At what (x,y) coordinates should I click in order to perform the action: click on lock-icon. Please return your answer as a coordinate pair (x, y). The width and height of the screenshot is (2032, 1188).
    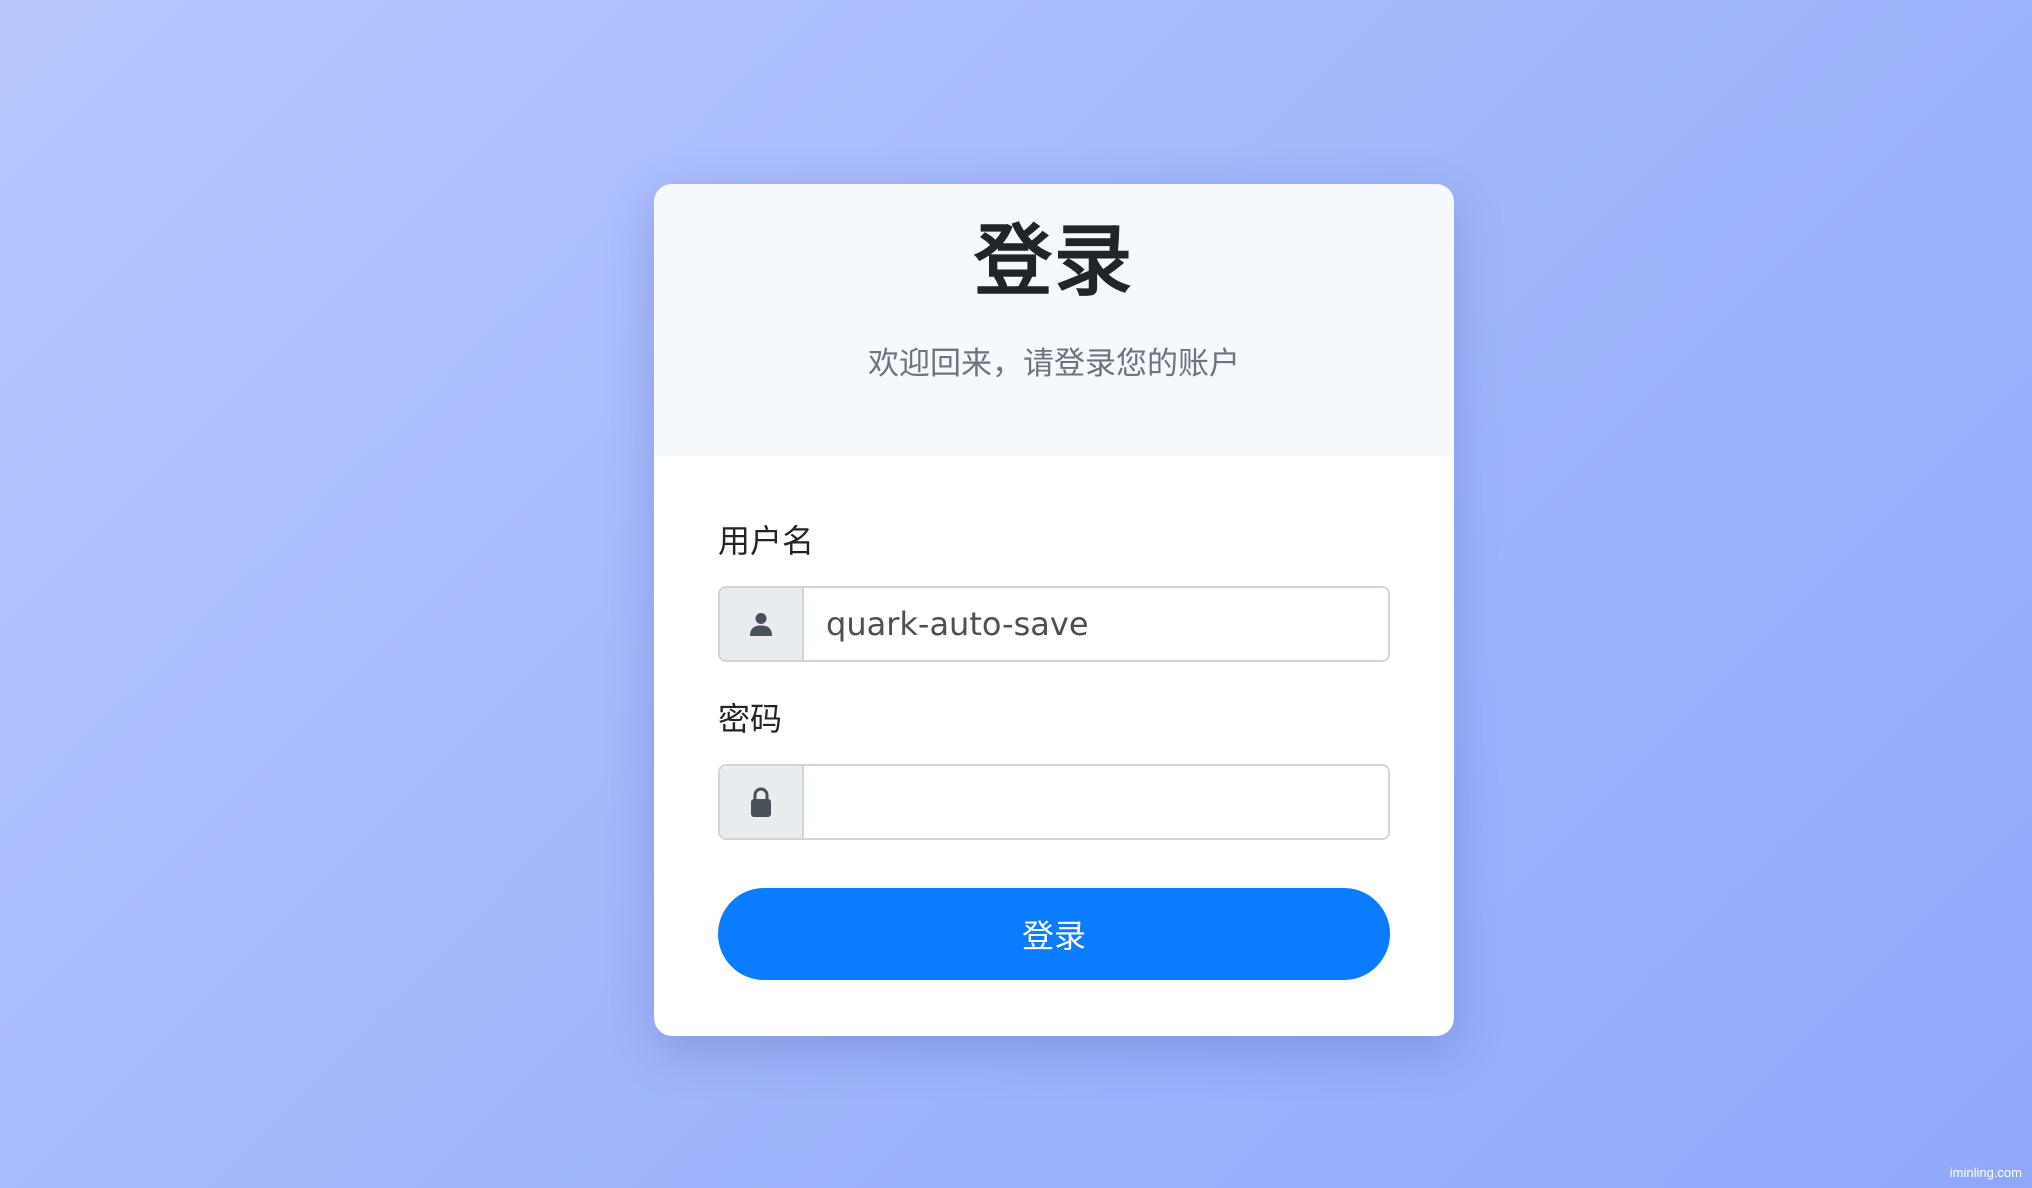
    Looking at the image, I should click on (762, 802).